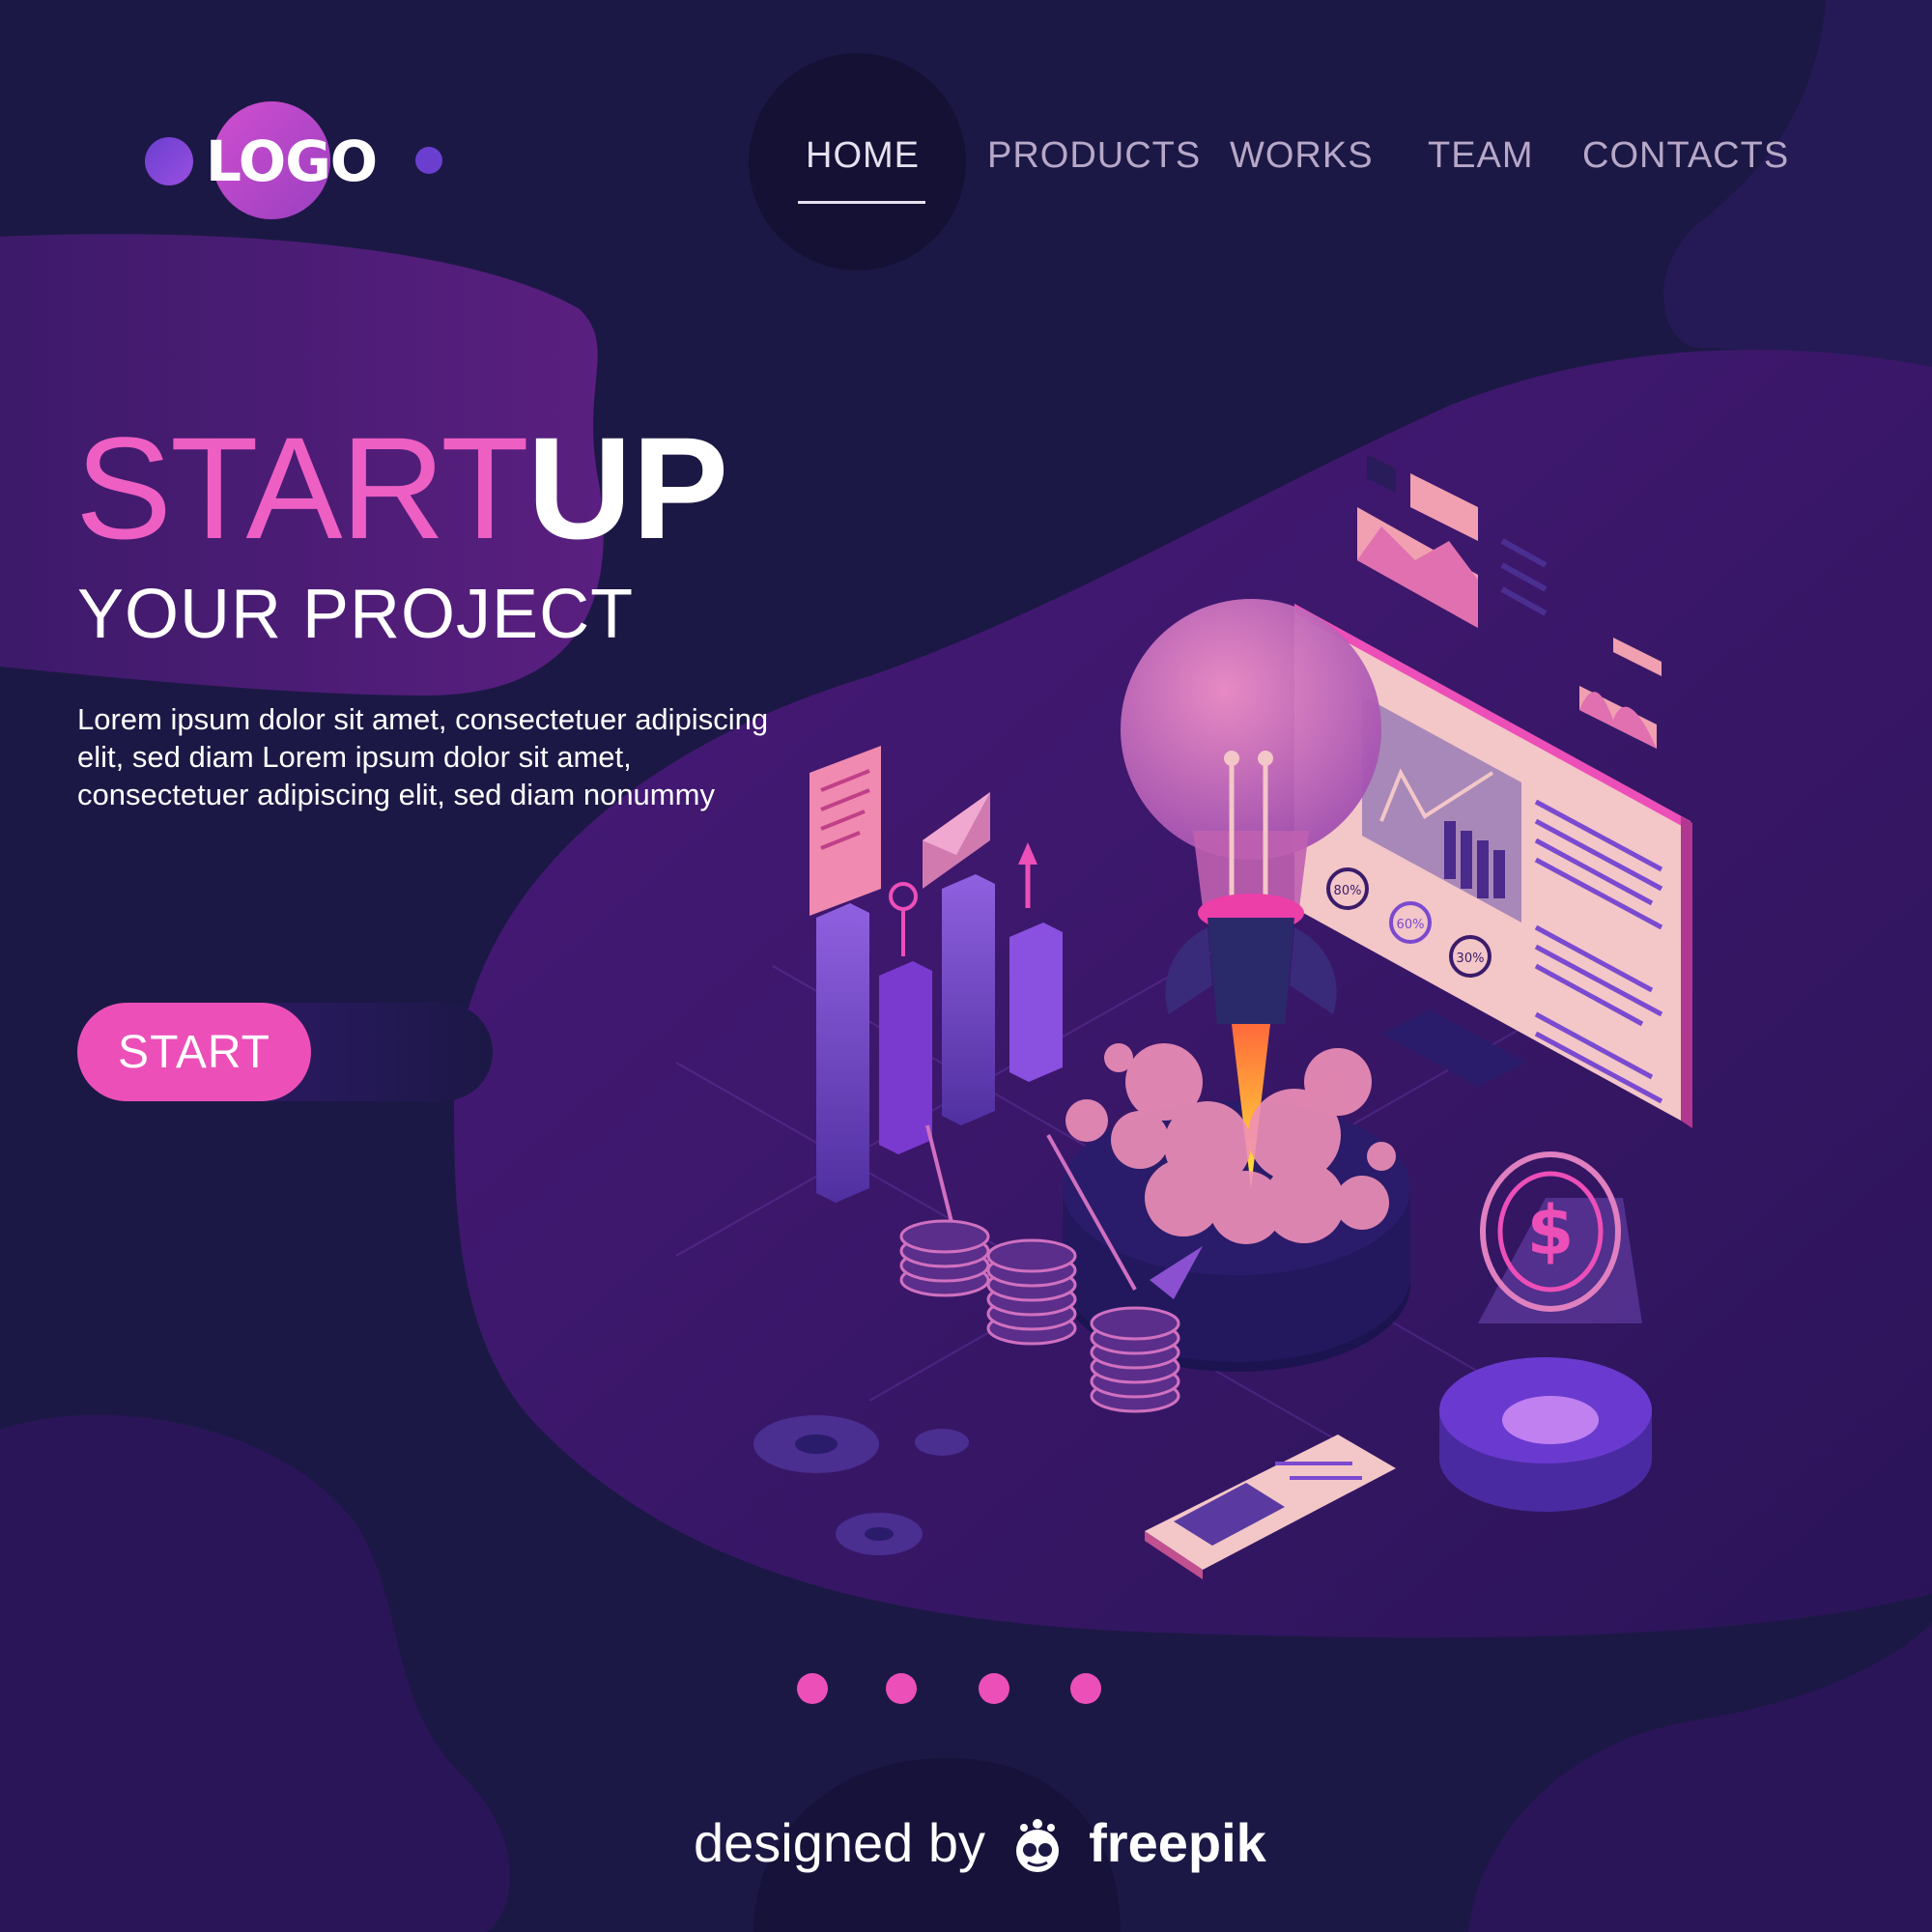 This screenshot has width=1932, height=1932. Describe the element at coordinates (1545, 1331) in the screenshot. I see `hologram-dollar-icon: $` at that location.